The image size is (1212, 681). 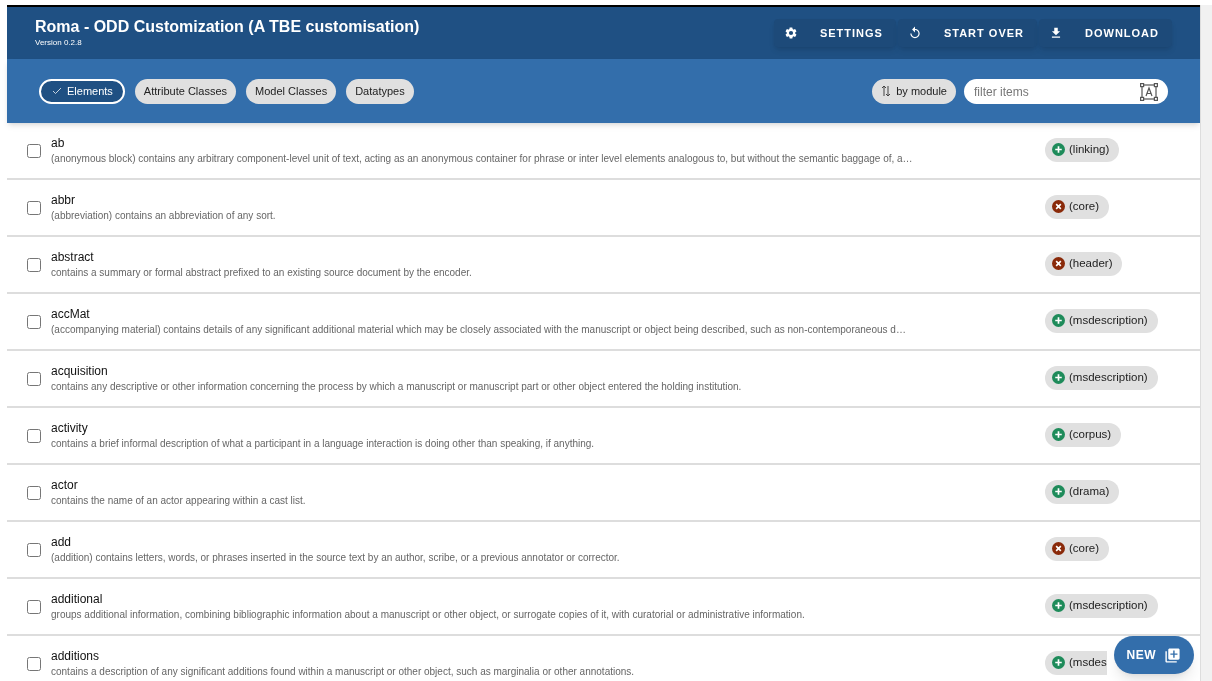 I want to click on element-name: activity, so click(x=69, y=427).